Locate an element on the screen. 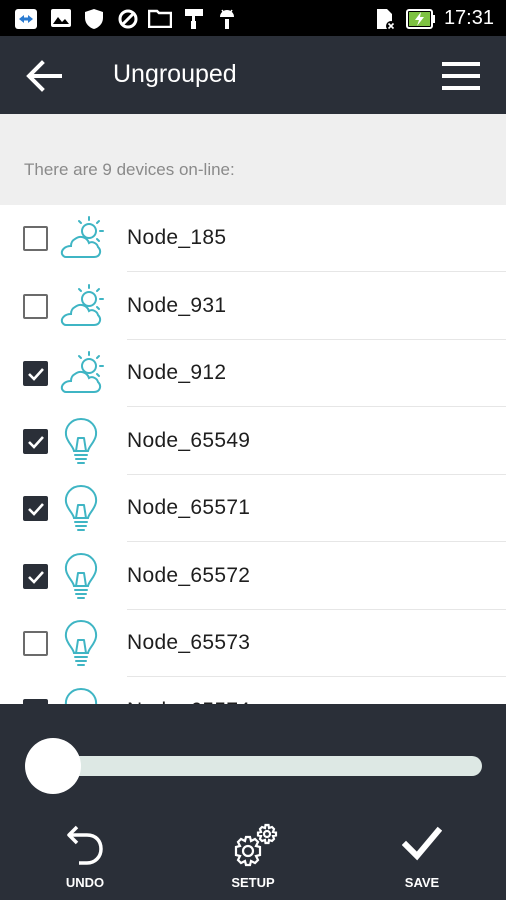  device-row: Node_912 is located at coordinates (253, 373).